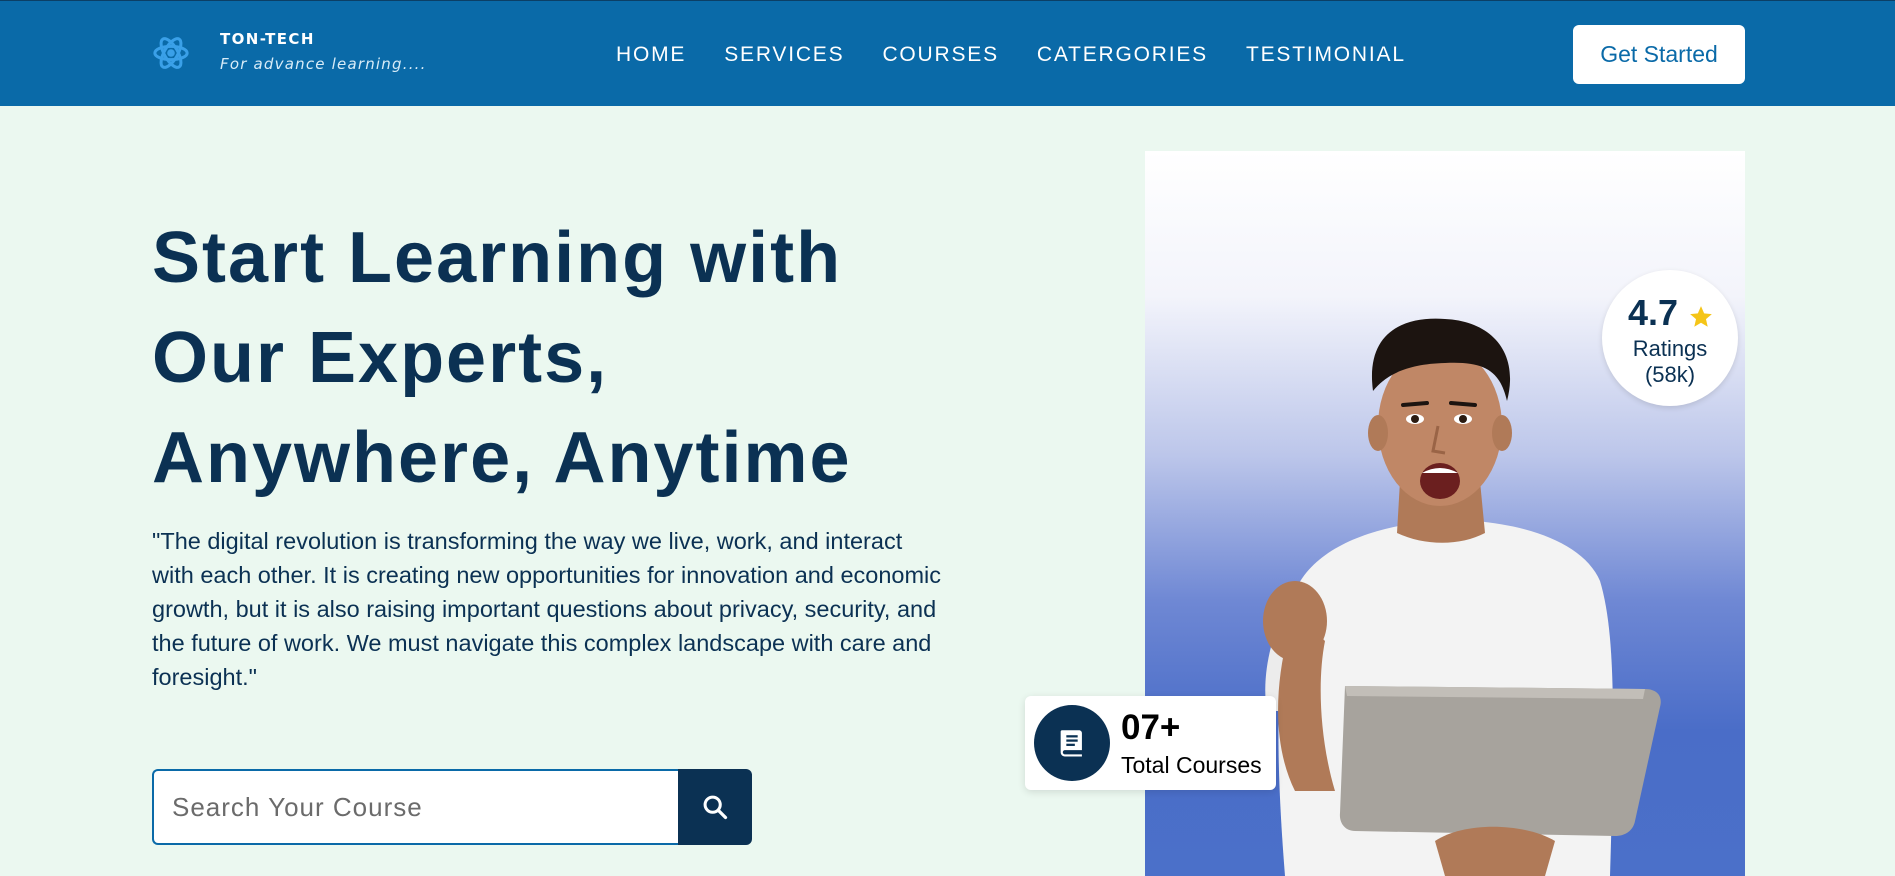 Image resolution: width=1895 pixels, height=876 pixels. I want to click on book-icon, so click(1071, 743).